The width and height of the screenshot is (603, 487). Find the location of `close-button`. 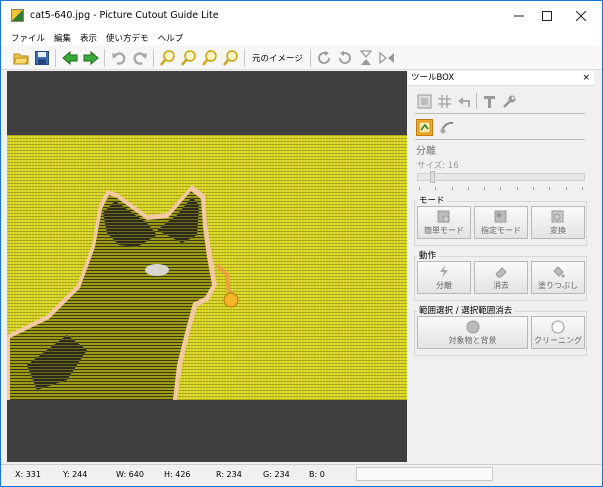

close-button is located at coordinates (581, 15).